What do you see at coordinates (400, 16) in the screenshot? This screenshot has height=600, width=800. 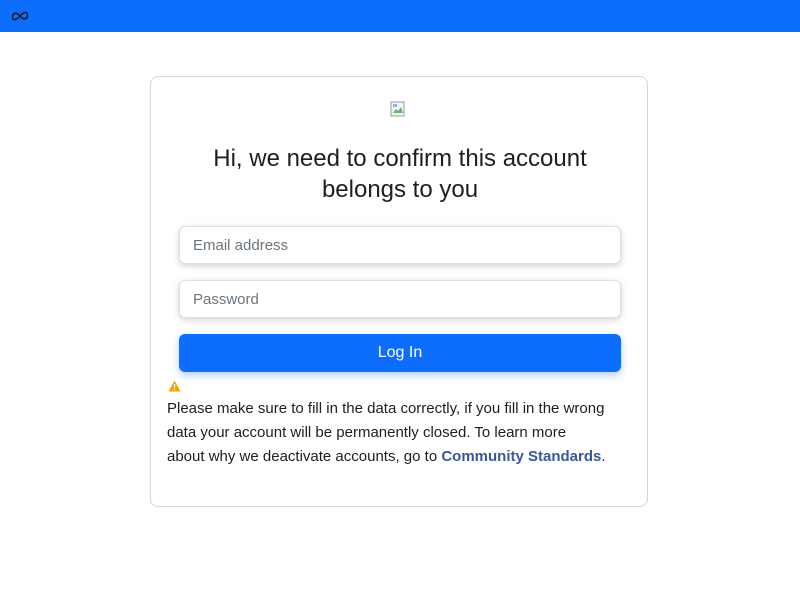 I see `top-bar` at bounding box center [400, 16].